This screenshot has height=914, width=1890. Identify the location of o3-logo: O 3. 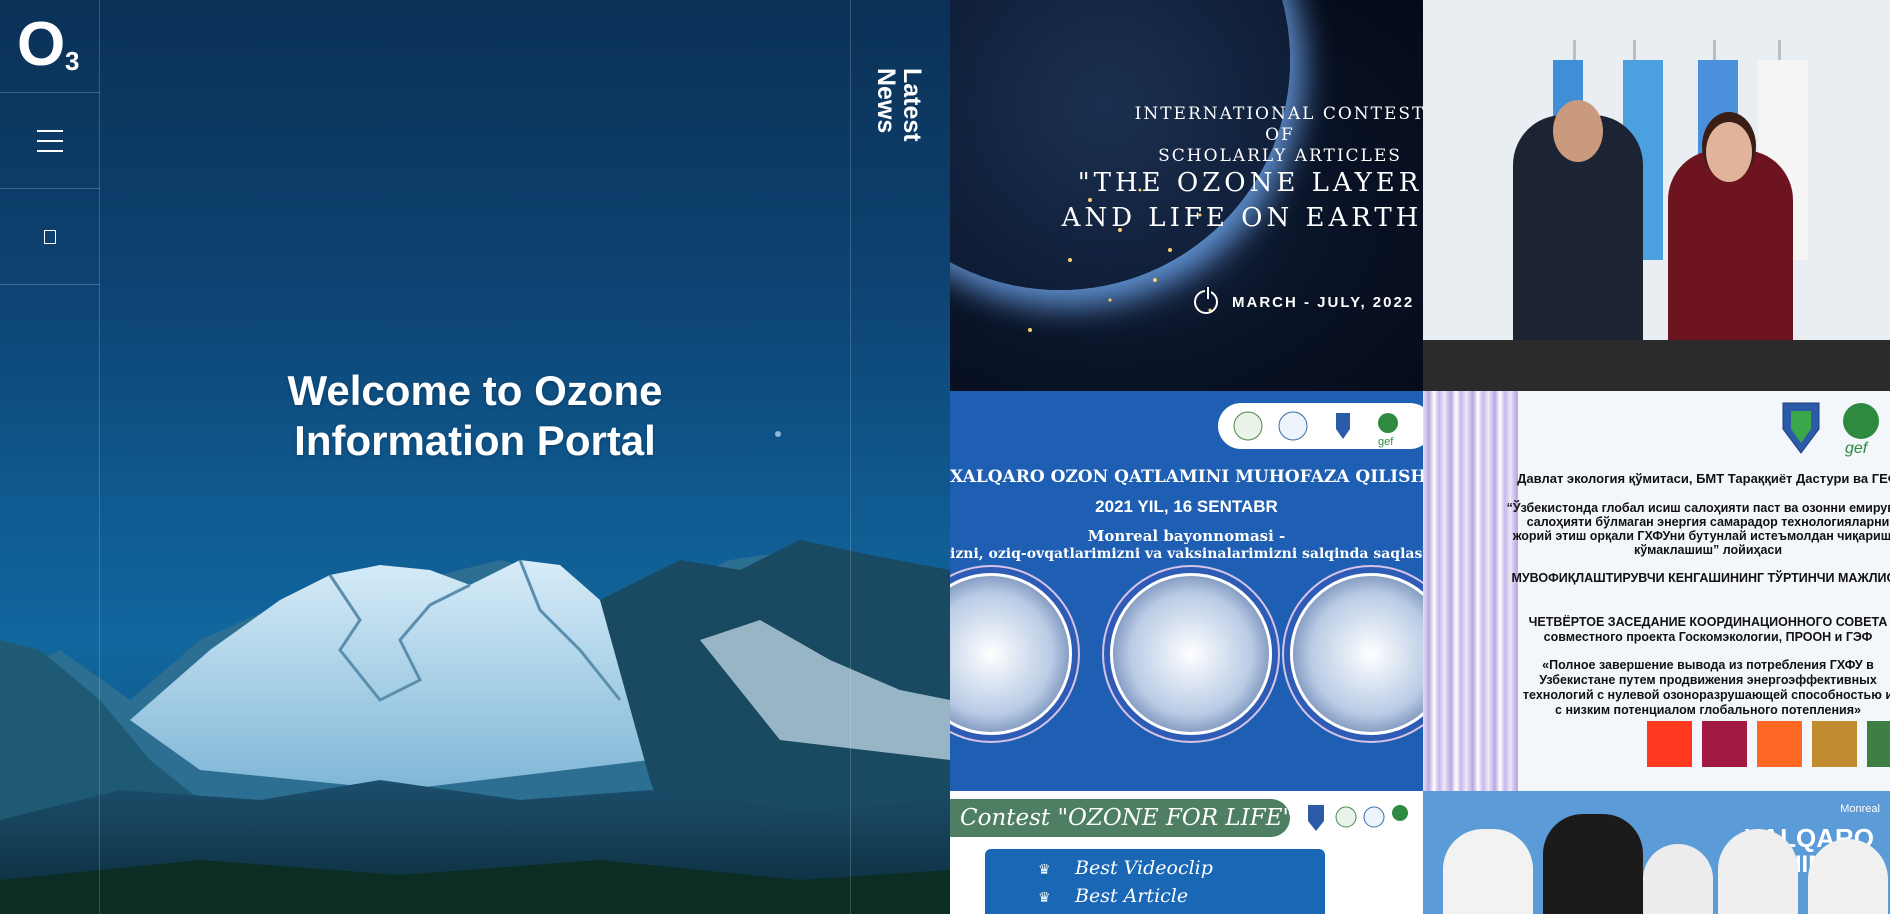
(50, 44).